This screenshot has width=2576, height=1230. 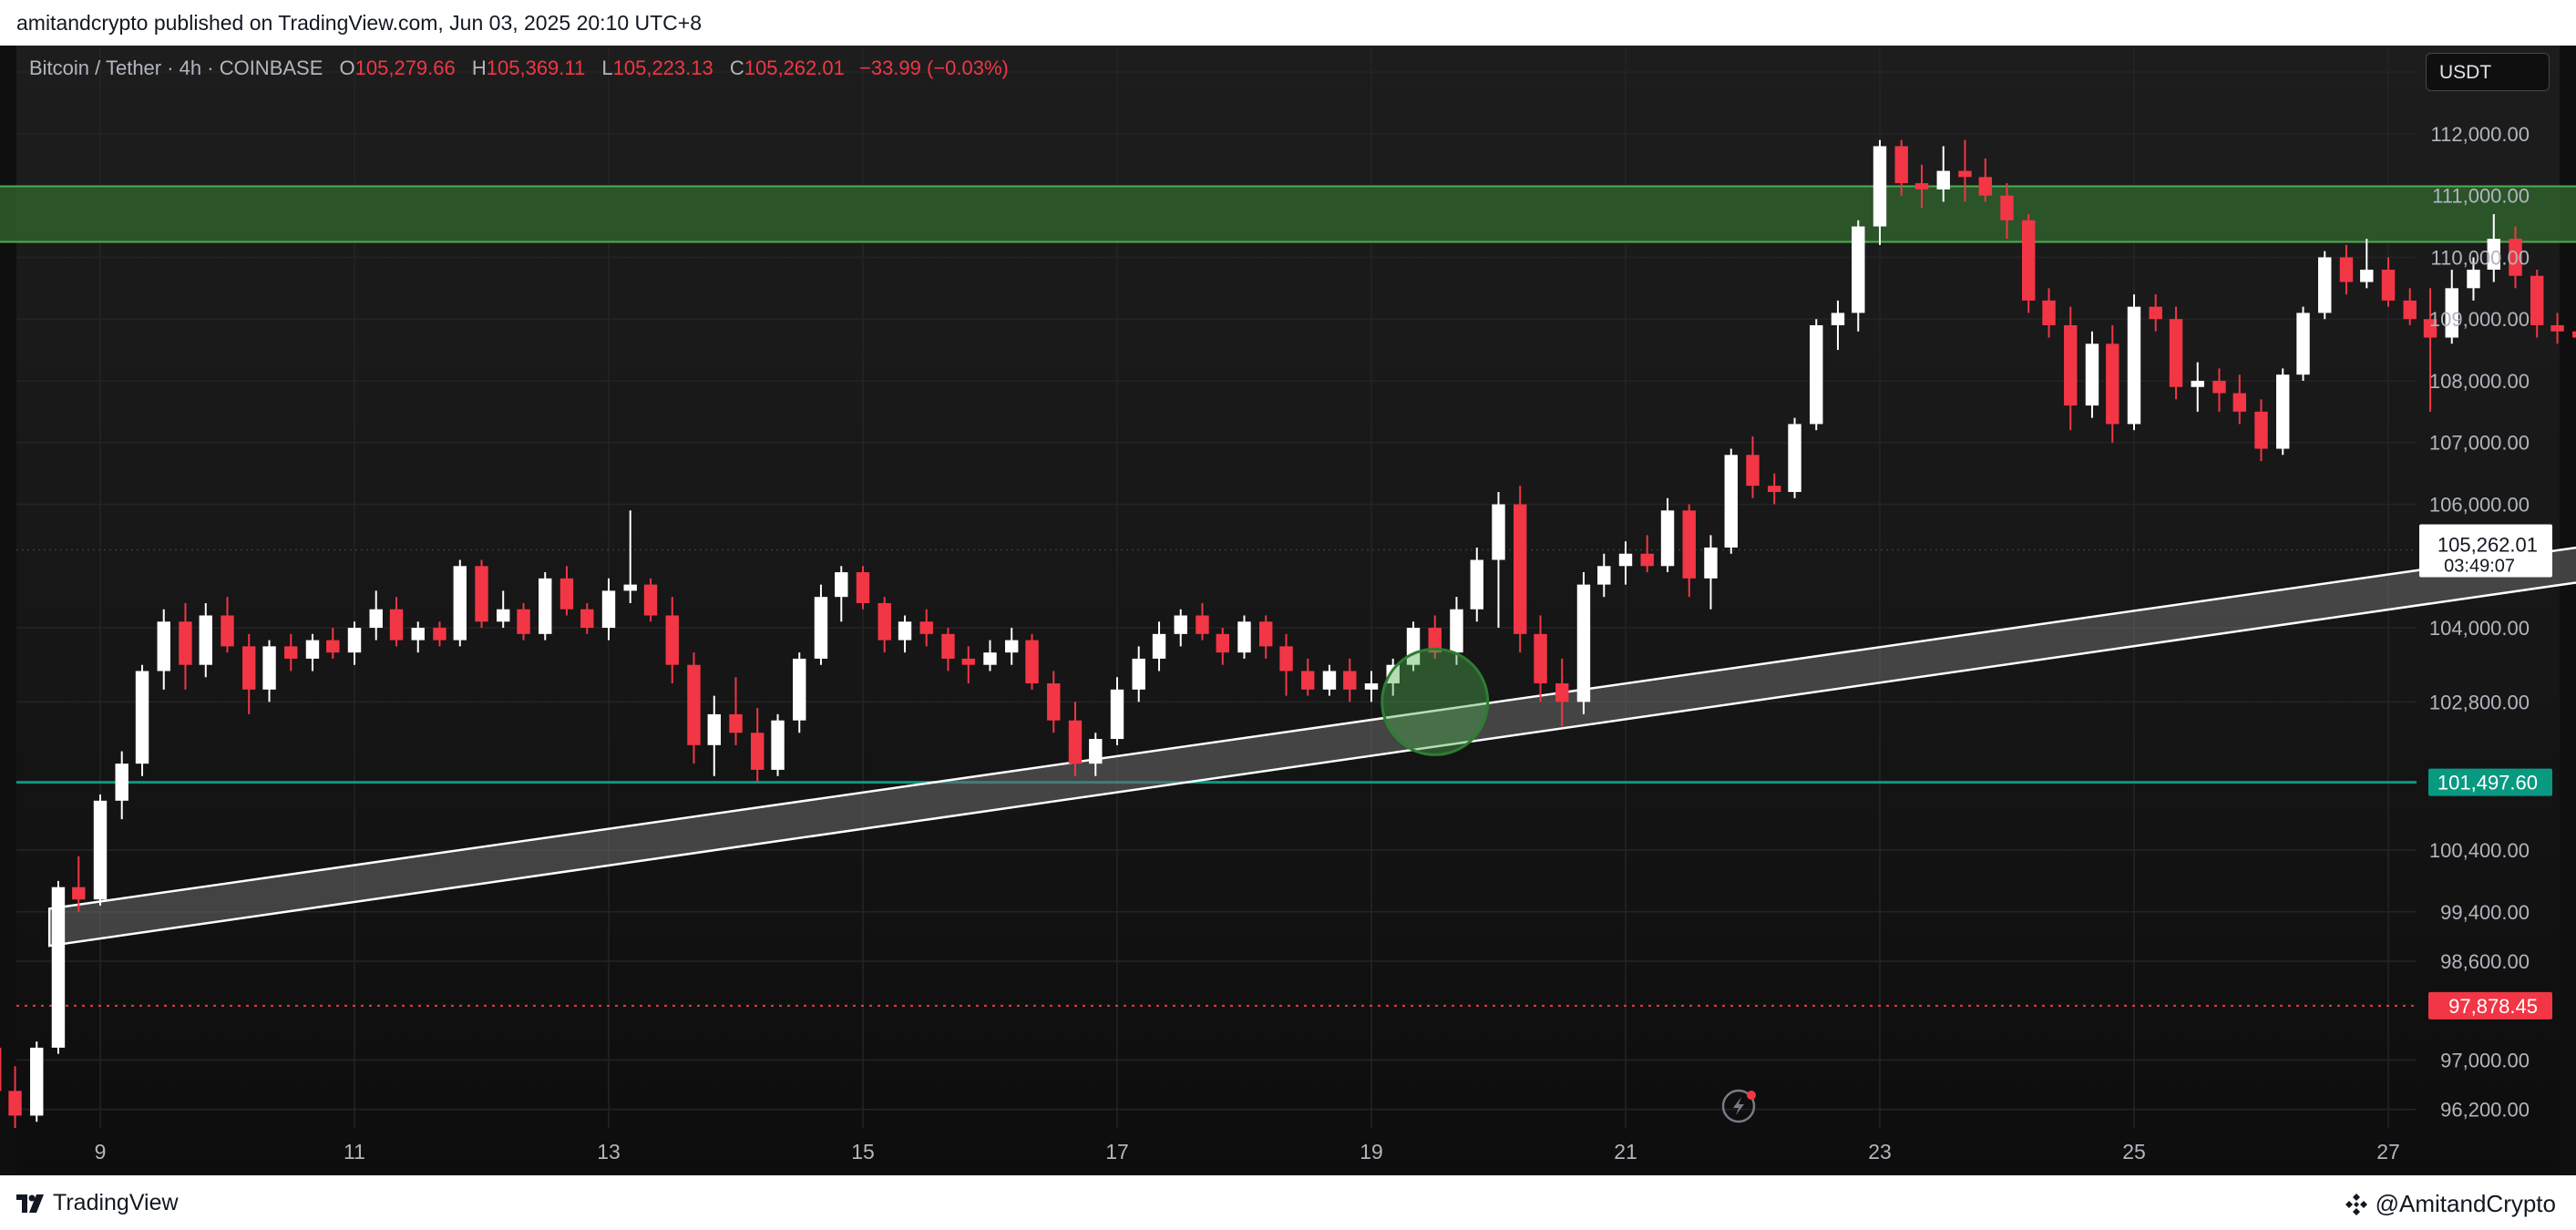 I want to click on price-tick-label: 97,000.00, so click(x=2485, y=1060).